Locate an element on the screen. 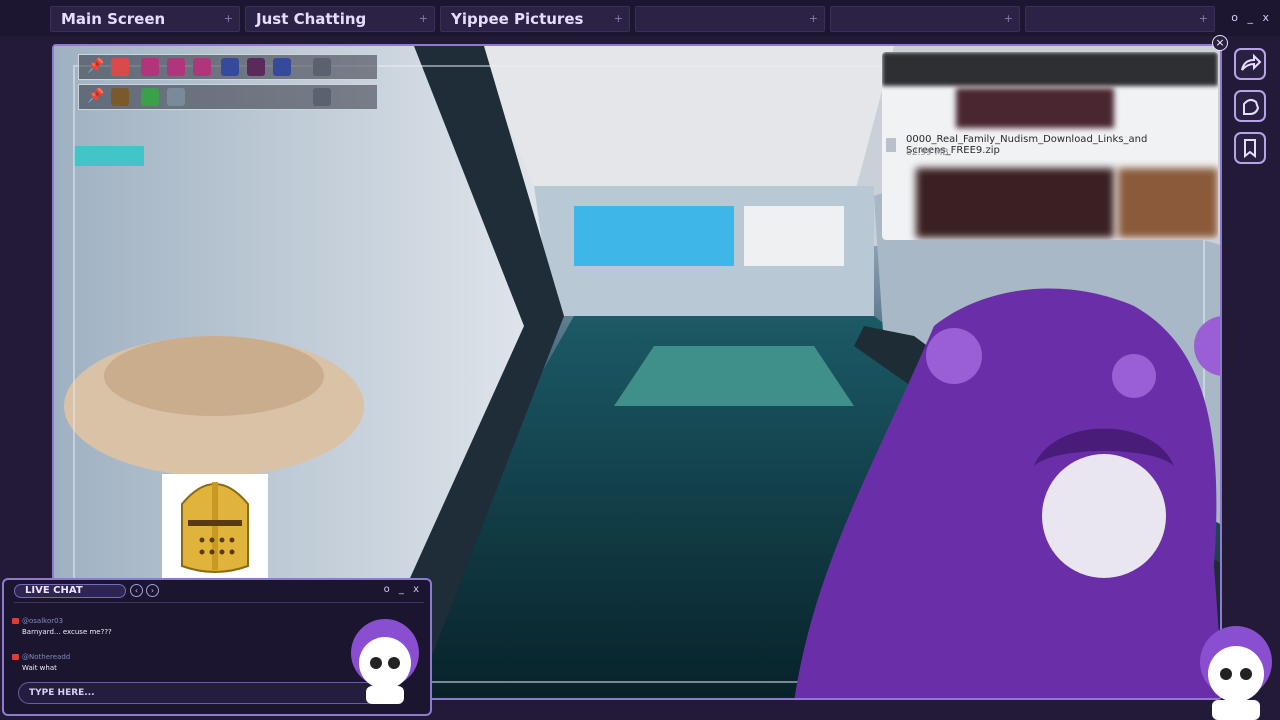 The width and height of the screenshot is (1280, 720). chevron-right-icon: › is located at coordinates (152, 590).